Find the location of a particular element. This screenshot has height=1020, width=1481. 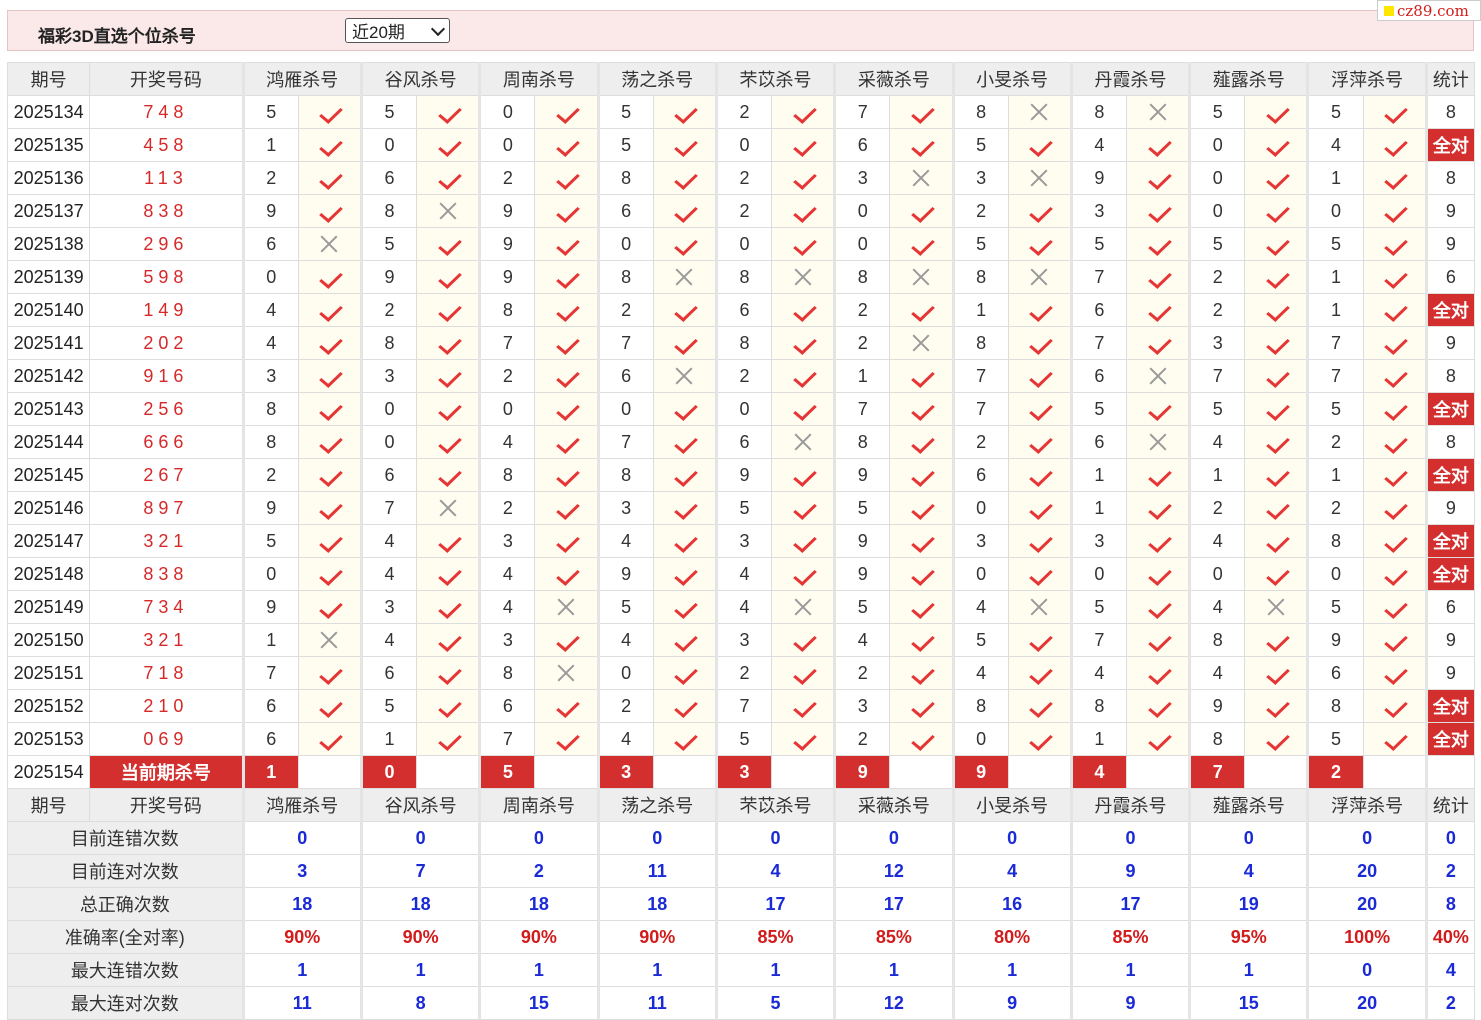

stats-value: 4 is located at coordinates (1248, 871).